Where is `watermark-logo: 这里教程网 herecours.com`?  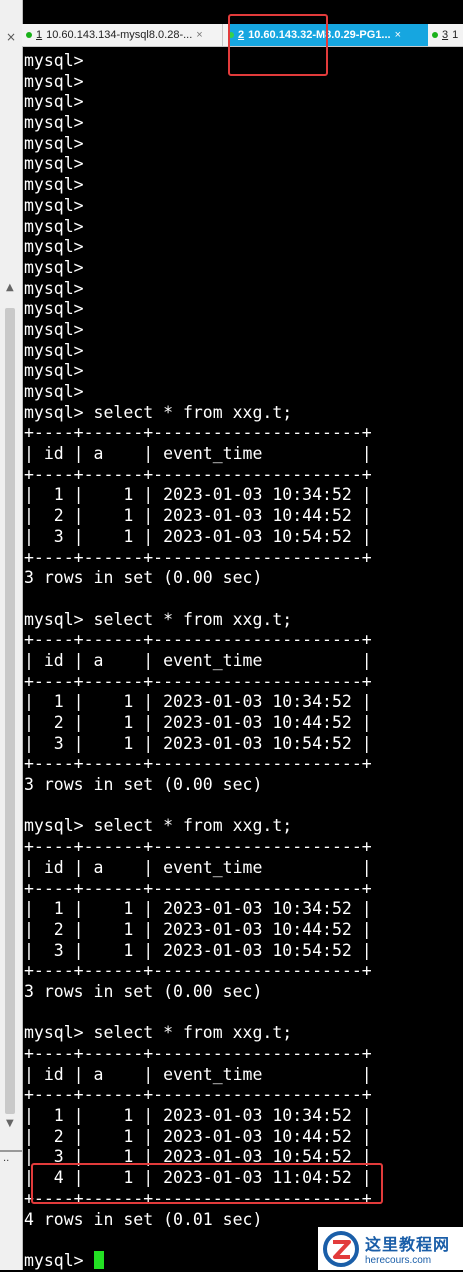 watermark-logo: 这里教程网 herecours.com is located at coordinates (390, 1248).